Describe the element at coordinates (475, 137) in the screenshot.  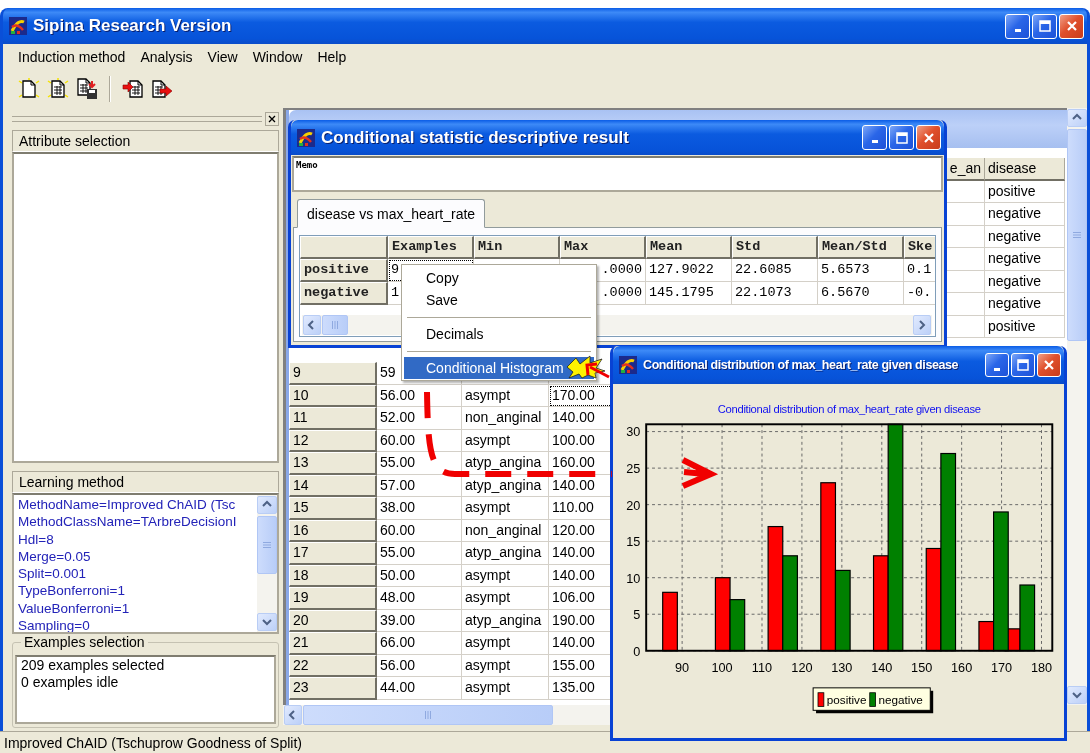
I see `window-title: Conditional statistic descriptive result` at that location.